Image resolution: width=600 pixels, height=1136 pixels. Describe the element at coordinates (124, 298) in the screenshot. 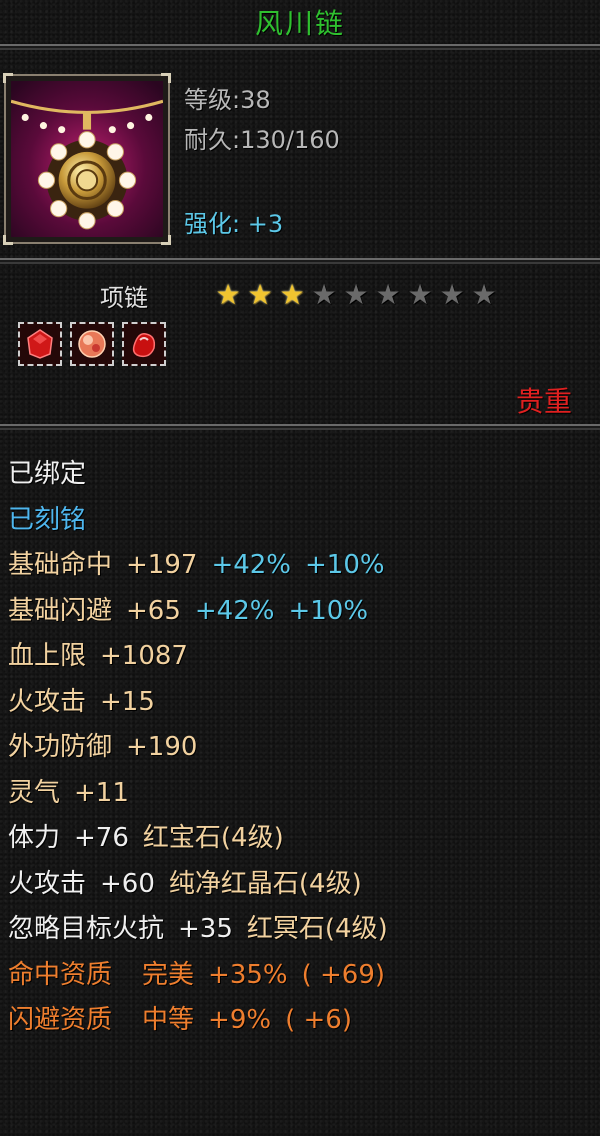

I see `item-type: 项链` at that location.